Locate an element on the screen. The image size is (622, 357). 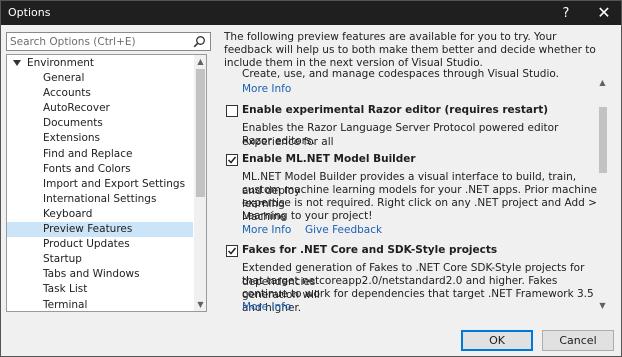
tree-item-accounts: Accounts is located at coordinates (100, 93).